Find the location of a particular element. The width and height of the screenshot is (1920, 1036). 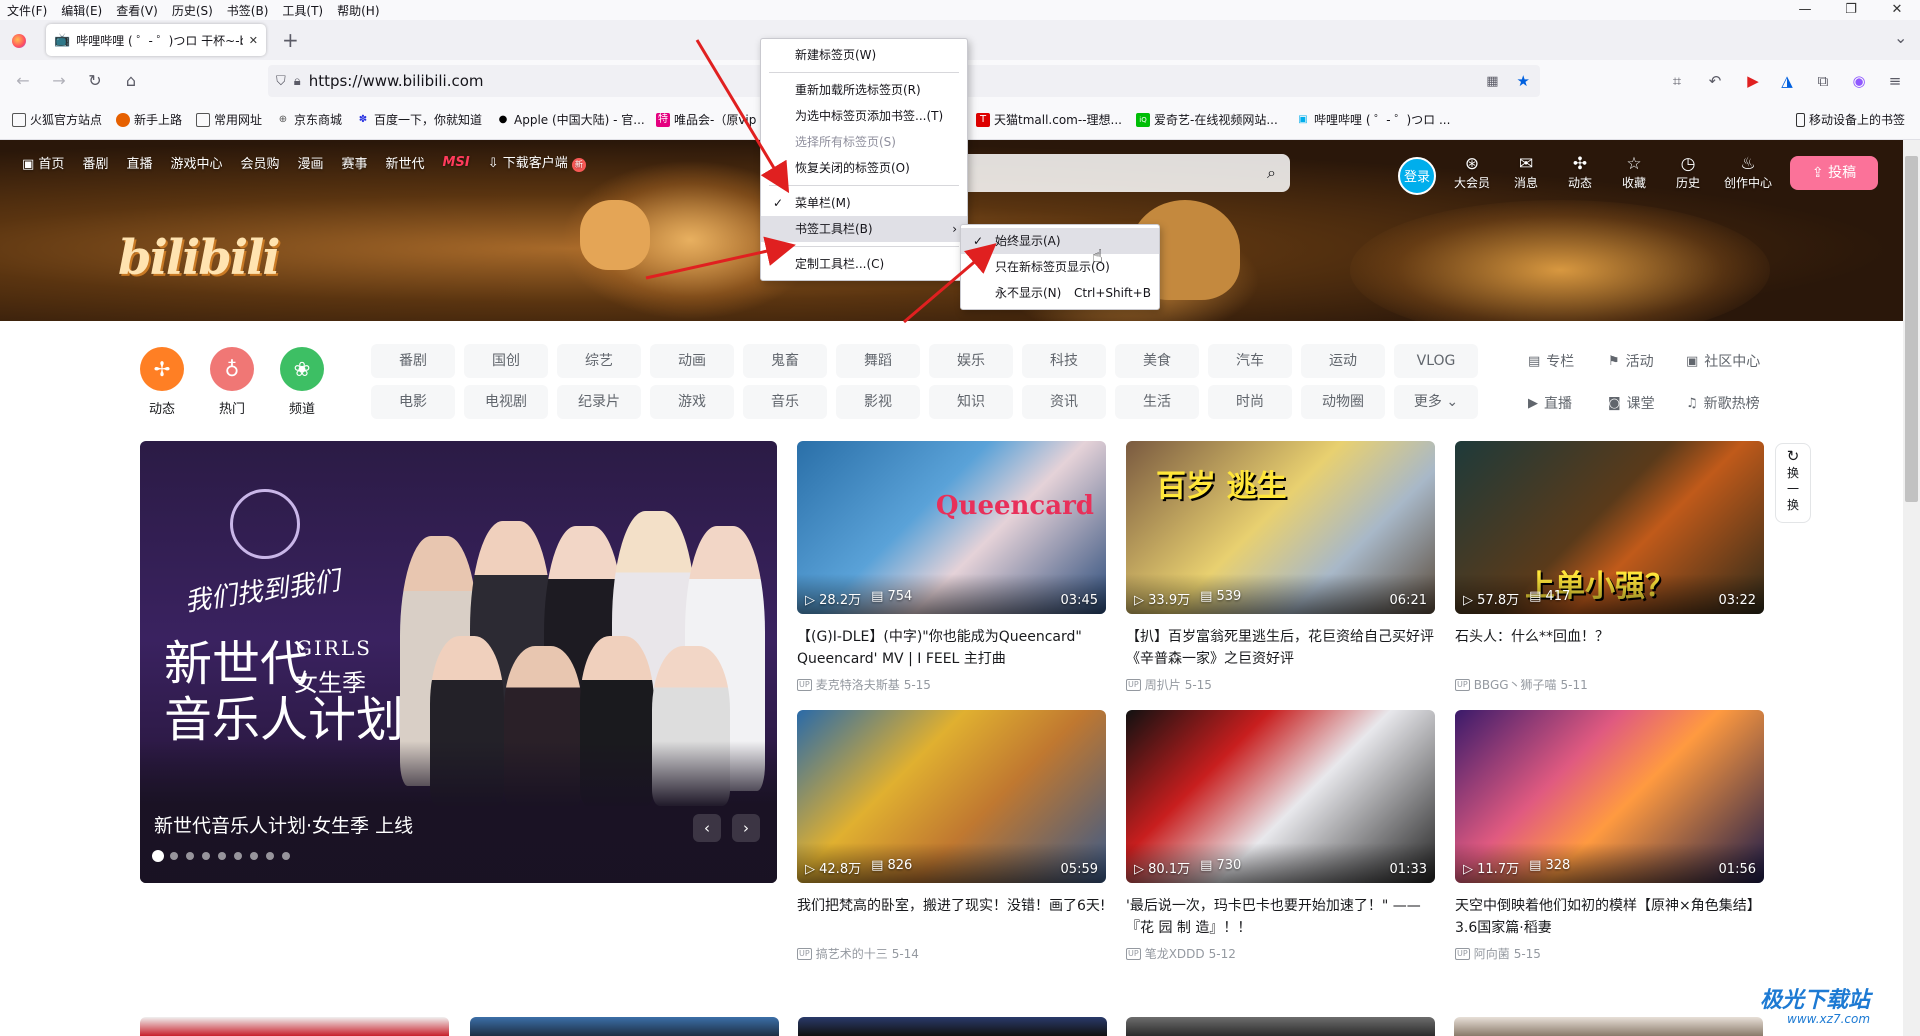

annotation-arrows is located at coordinates (821, 181).